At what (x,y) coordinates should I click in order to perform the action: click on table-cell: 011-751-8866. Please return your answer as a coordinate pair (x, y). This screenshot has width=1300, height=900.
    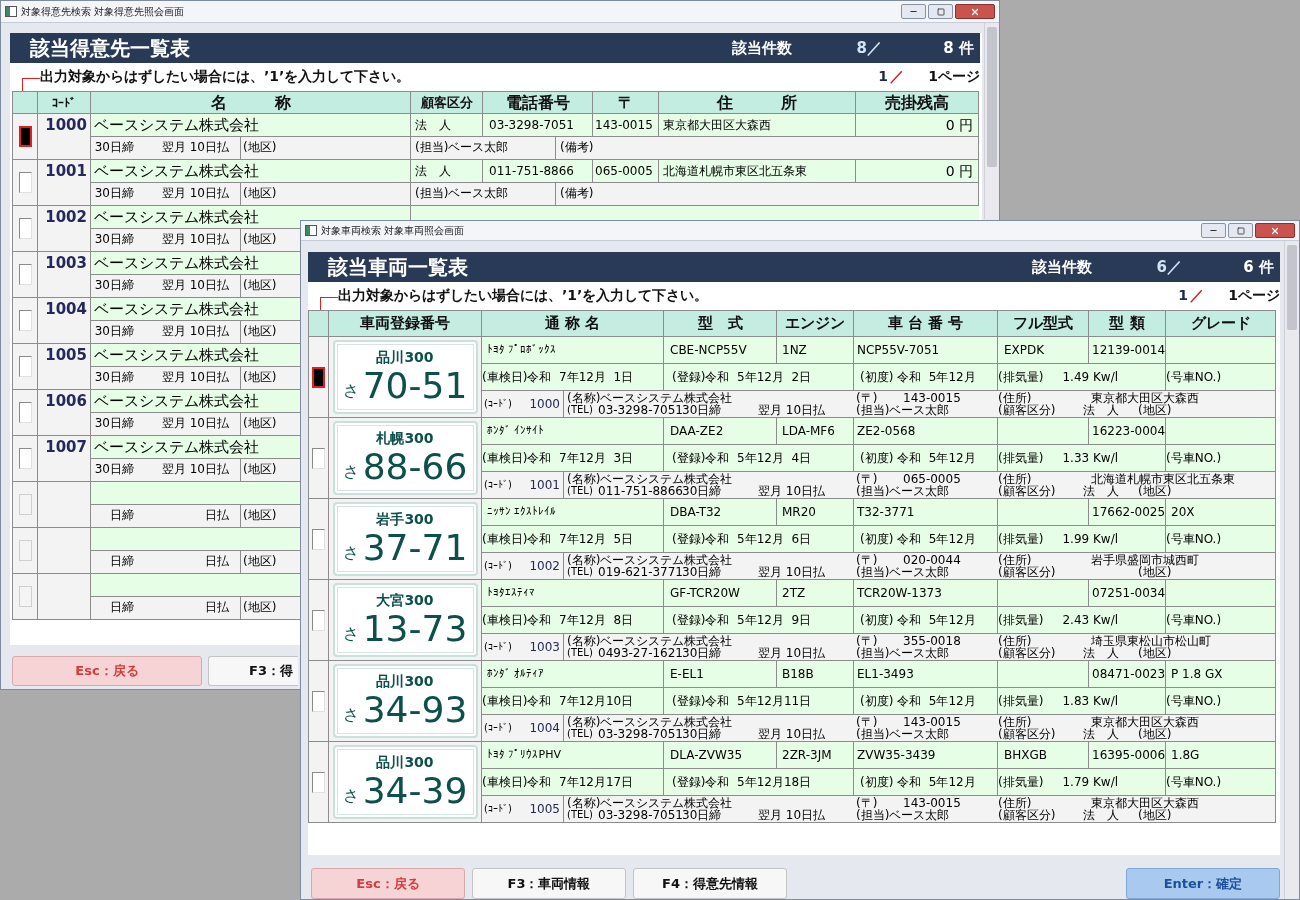
    Looking at the image, I should click on (538, 171).